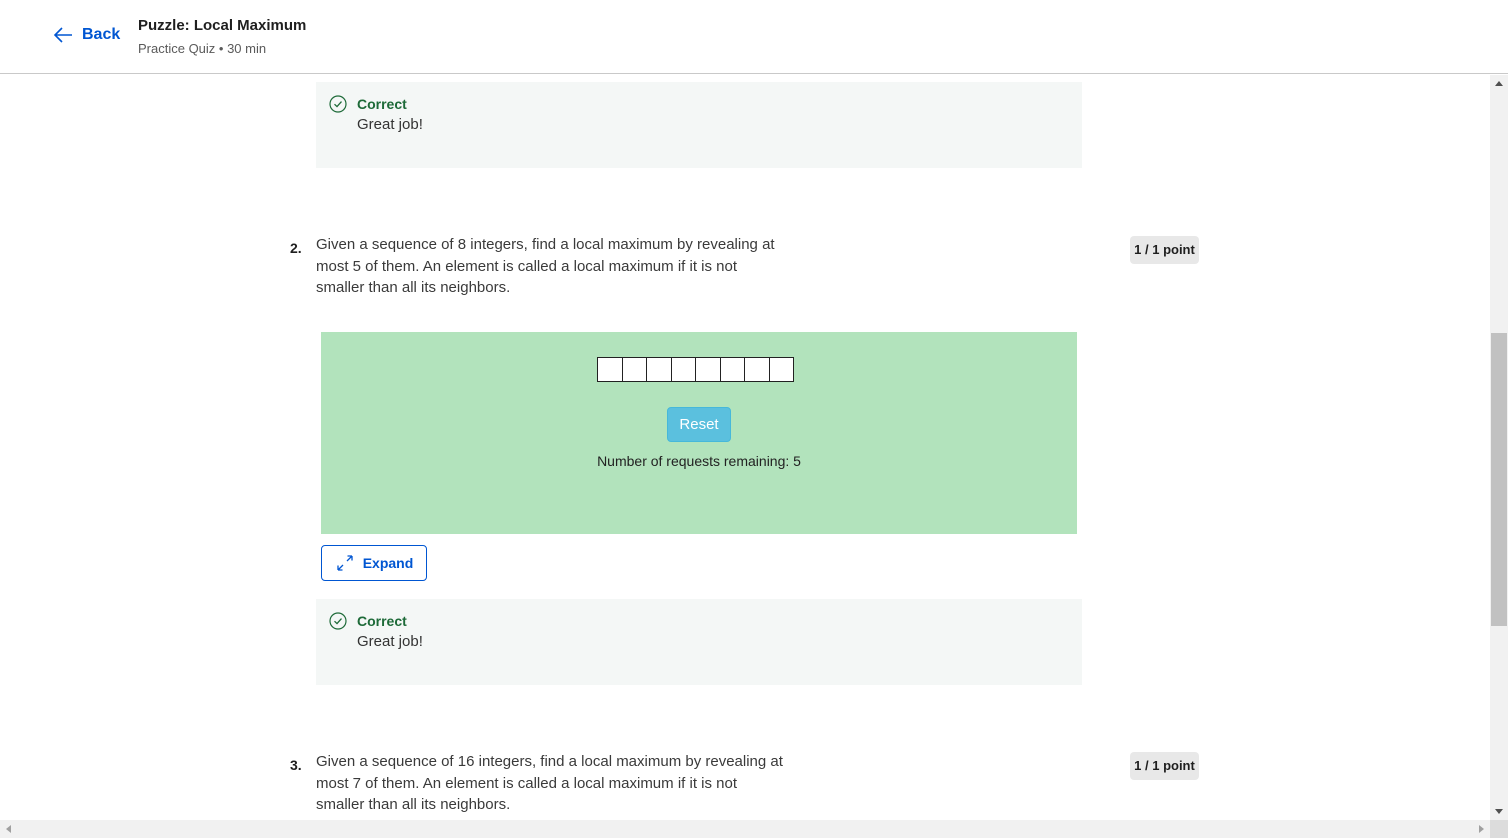  Describe the element at coordinates (1499, 811) in the screenshot. I see `scroll-down-icon` at that location.